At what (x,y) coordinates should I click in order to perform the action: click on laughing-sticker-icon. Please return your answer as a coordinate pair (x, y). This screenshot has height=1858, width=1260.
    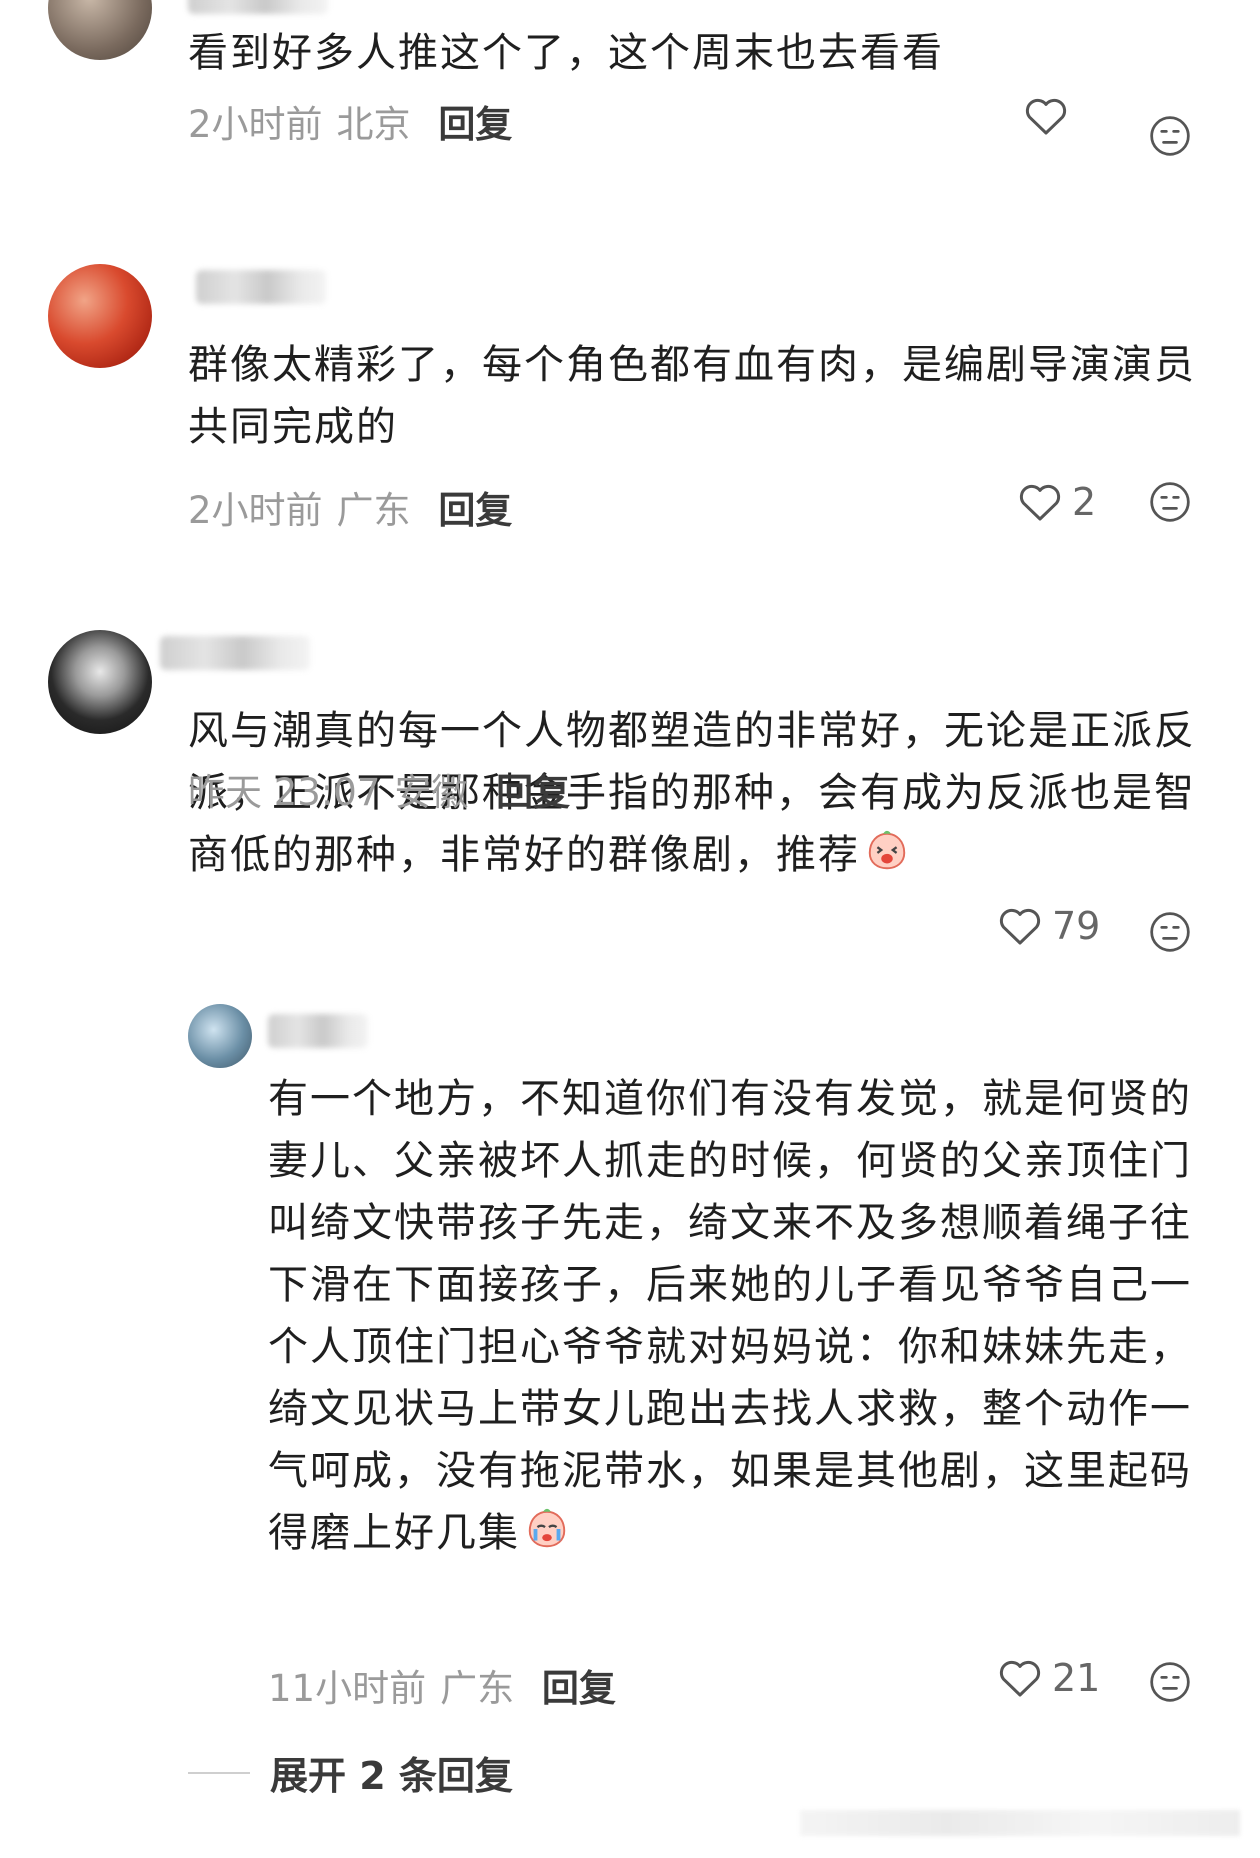
    Looking at the image, I should click on (887, 850).